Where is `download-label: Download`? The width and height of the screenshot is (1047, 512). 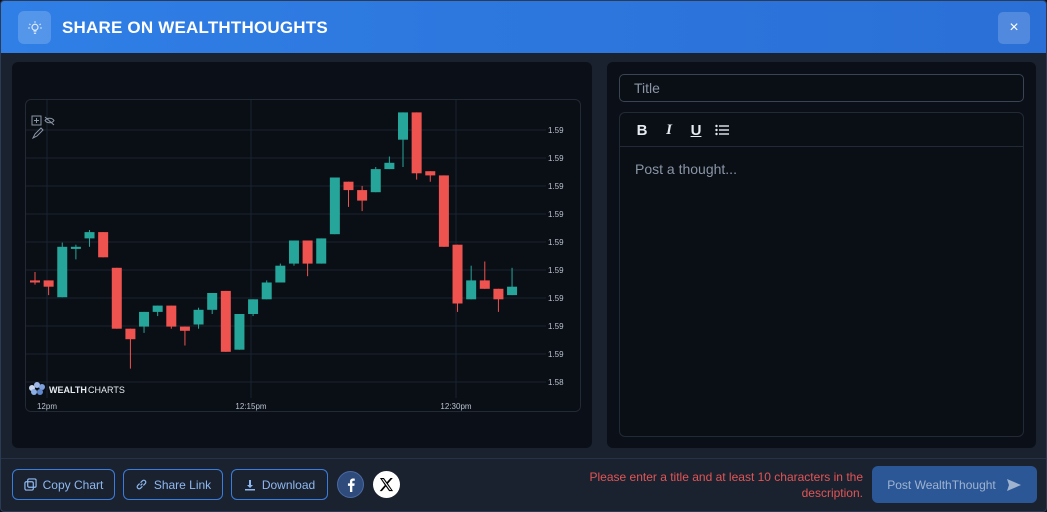 download-label: Download is located at coordinates (288, 484).